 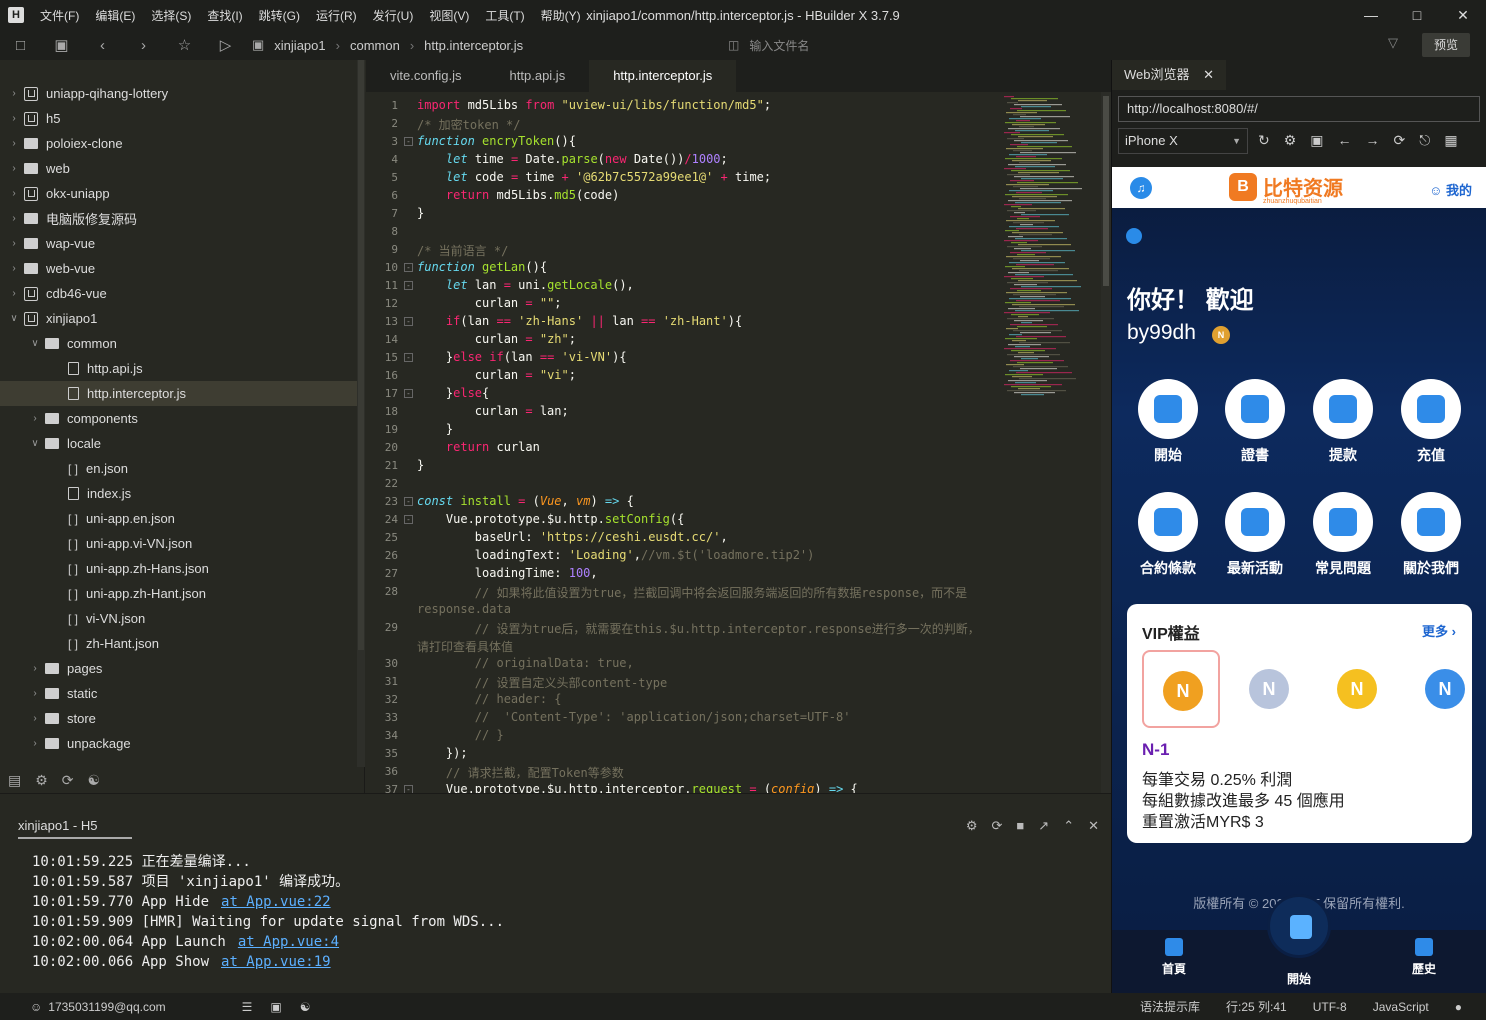 What do you see at coordinates (1431, 535) in the screenshot?
I see `feature-grid-item: 關於我們` at bounding box center [1431, 535].